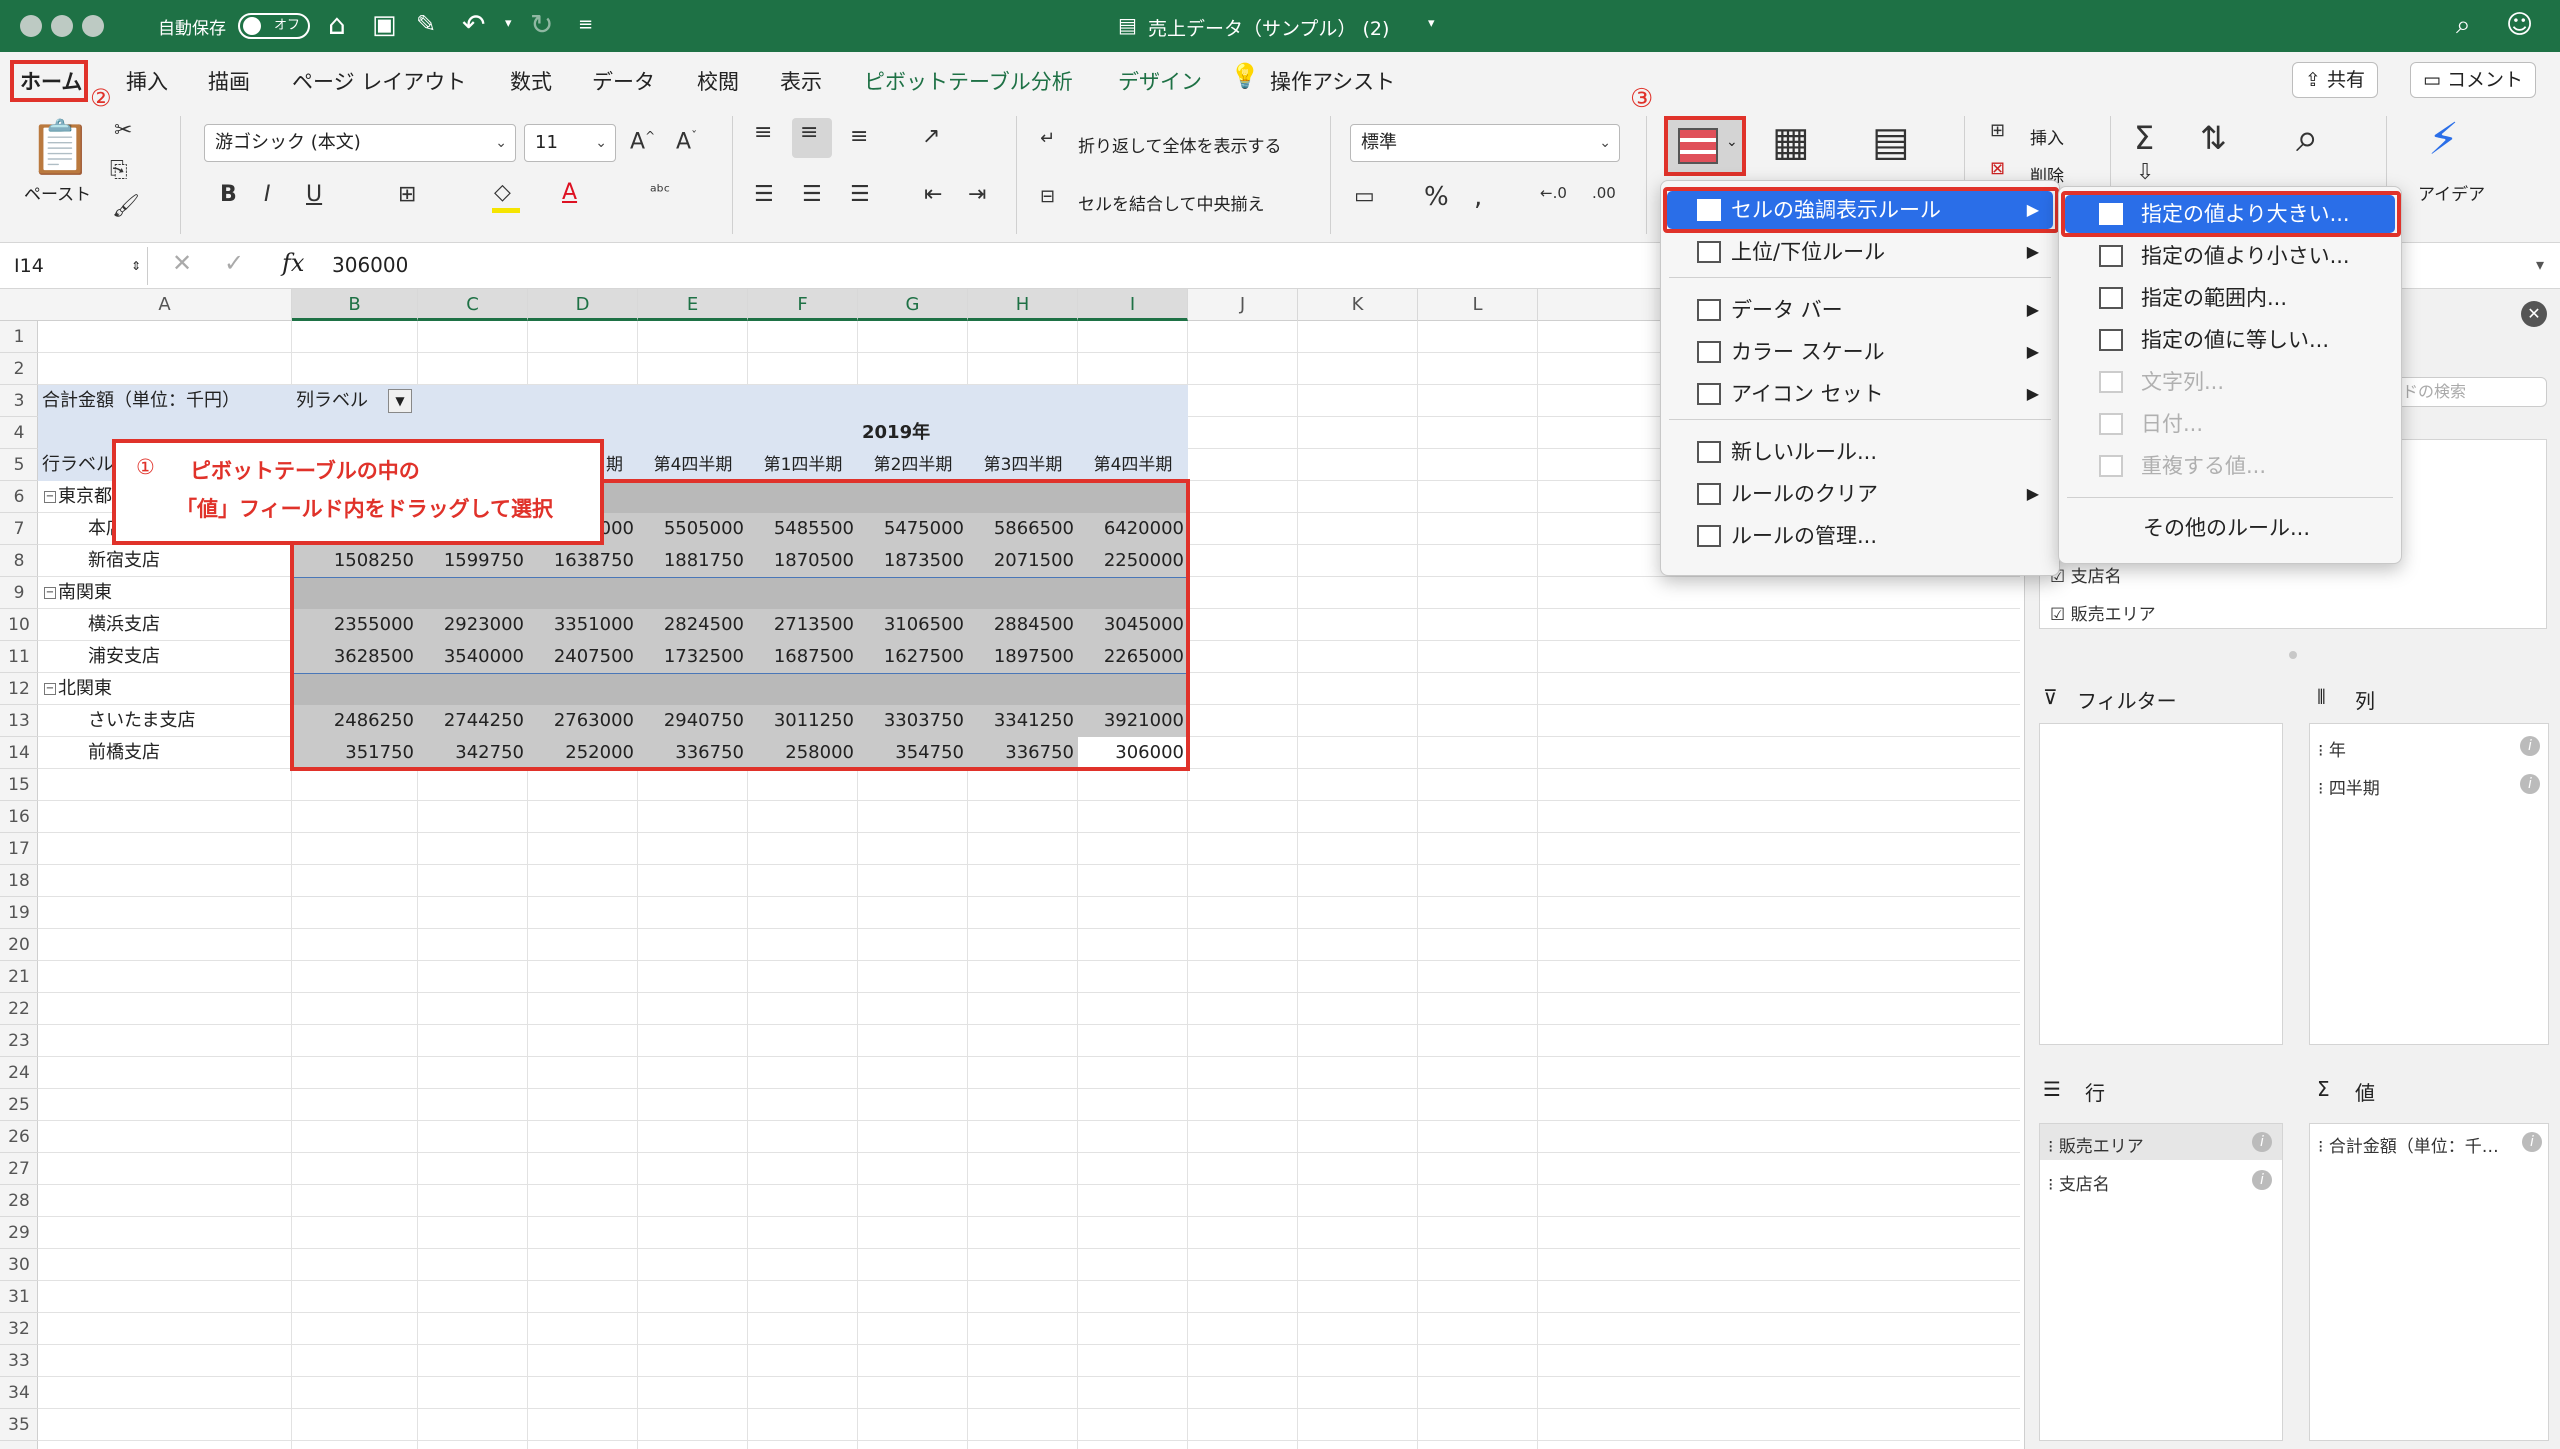 This screenshot has width=2560, height=1449. Describe the element at coordinates (1358, 305) in the screenshot. I see `column-header-K: K` at that location.